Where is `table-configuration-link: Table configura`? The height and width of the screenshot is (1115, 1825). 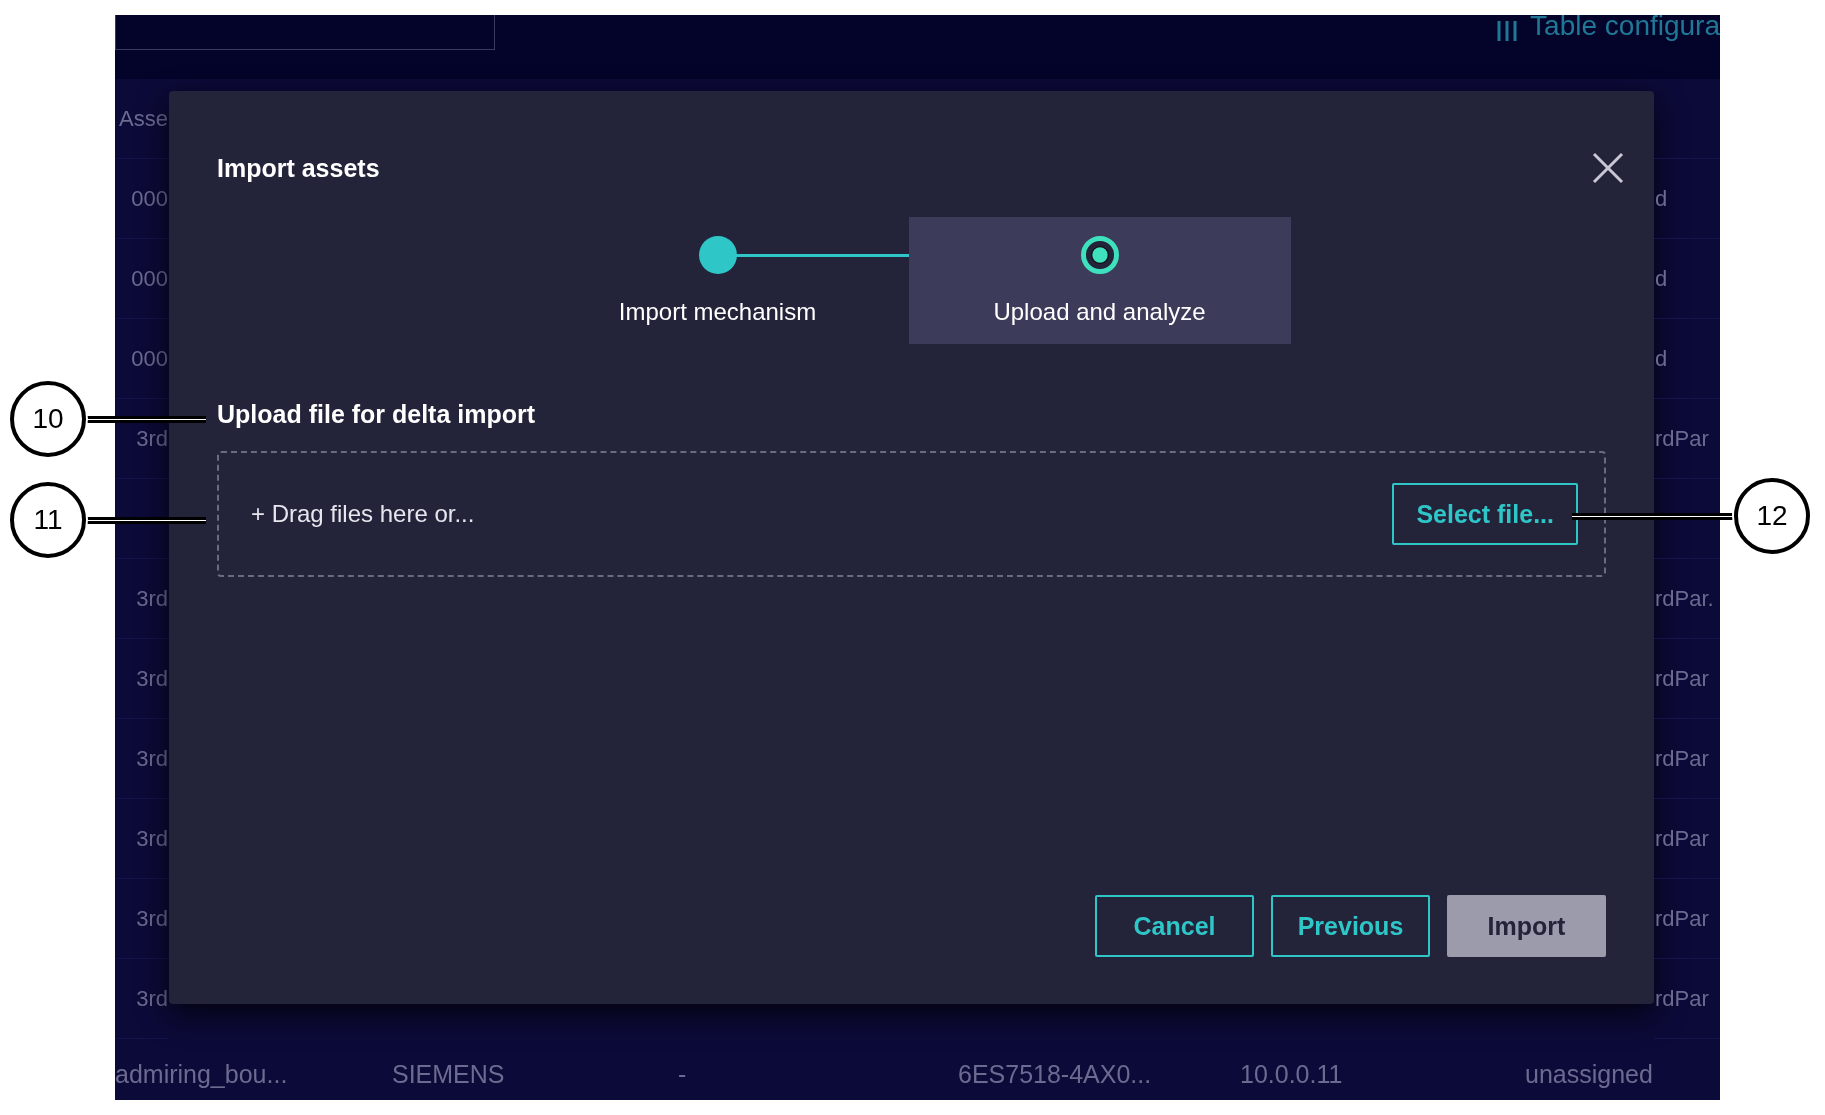
table-configuration-link: Table configura is located at coordinates (1607, 29).